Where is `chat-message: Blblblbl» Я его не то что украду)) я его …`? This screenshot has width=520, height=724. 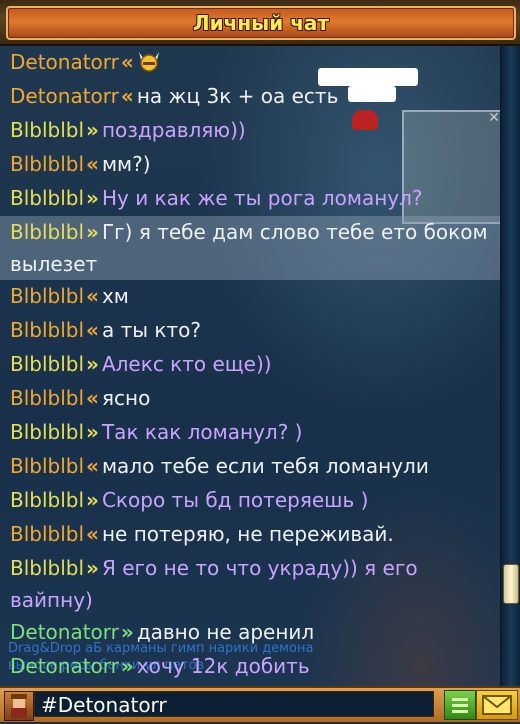 chat-message: Blblblbl» Я его не то что украду)) я его … is located at coordinates (250, 584).